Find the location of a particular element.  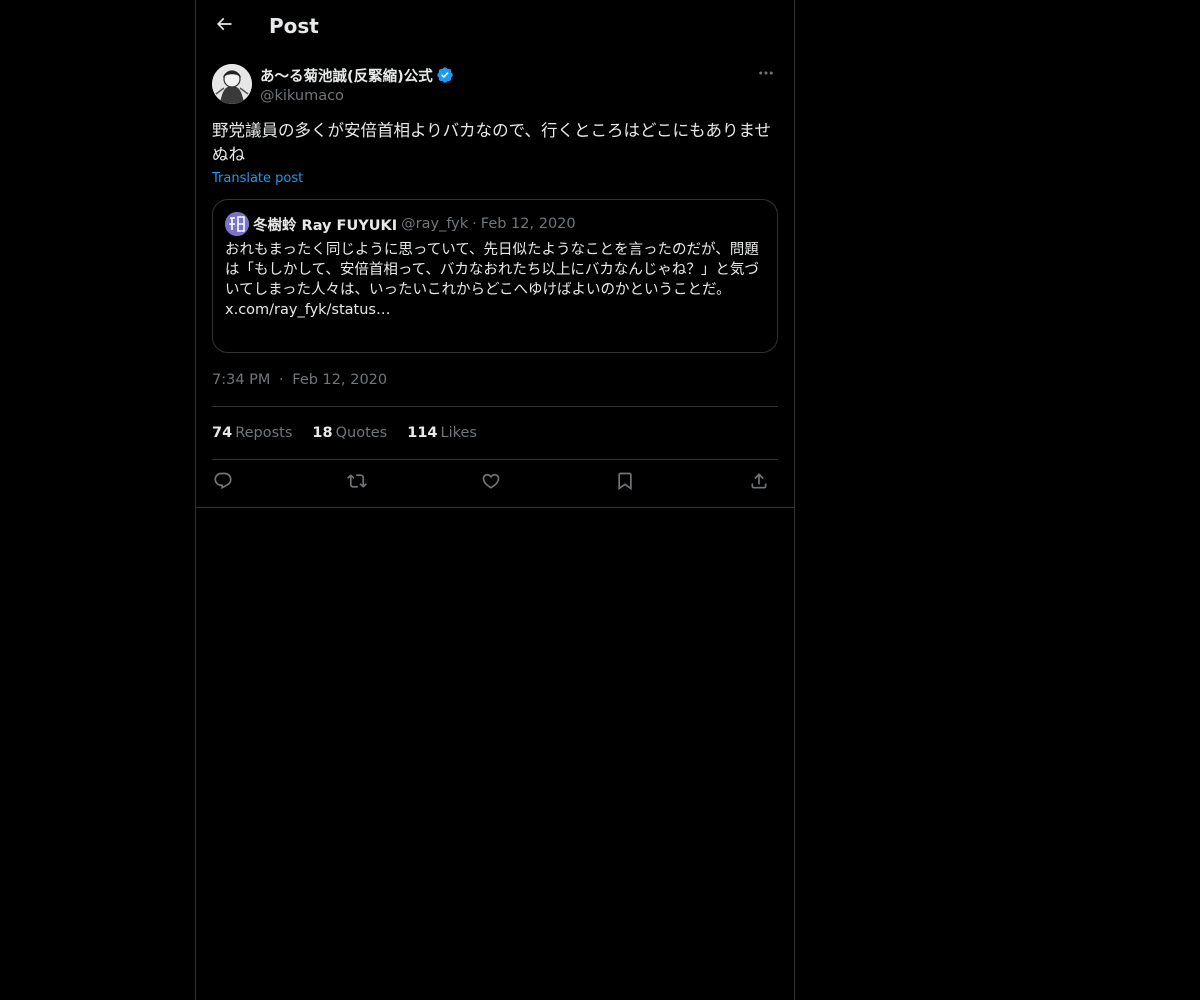

back-button is located at coordinates (224, 26).